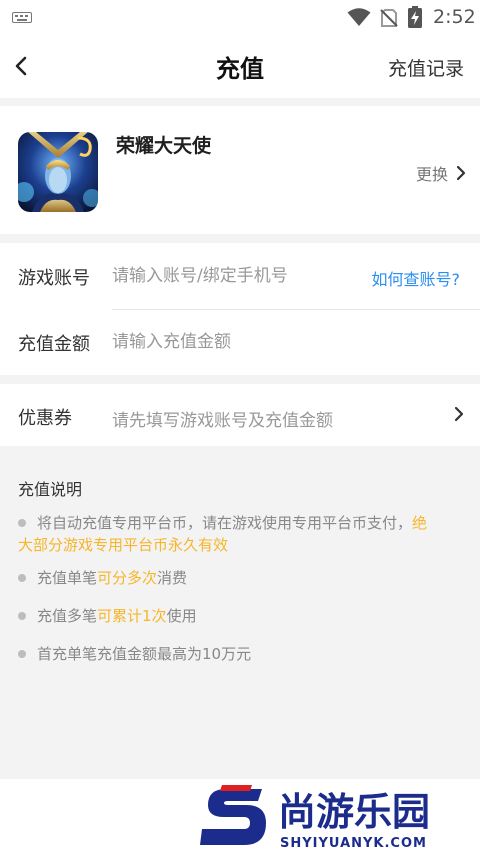  Describe the element at coordinates (222, 421) in the screenshot. I see `coupon-hint: 请先填写游戏账号及充值金额` at that location.